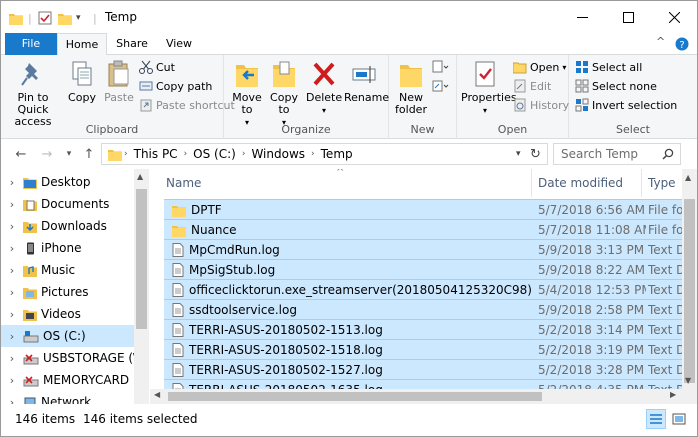 The height and width of the screenshot is (437, 698). Describe the element at coordinates (179, 44) in the screenshot. I see `tab-view: View` at that location.